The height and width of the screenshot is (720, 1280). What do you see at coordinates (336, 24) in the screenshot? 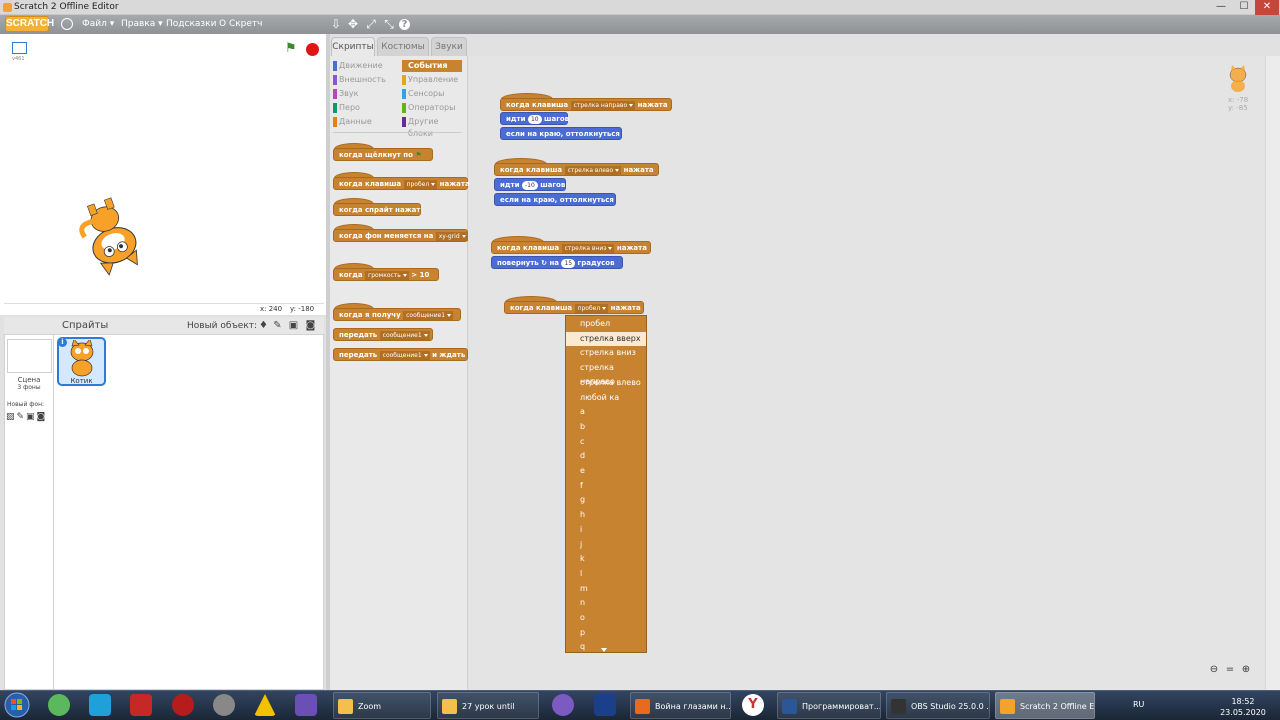
I see `duplicate-tool-icon: ⇩` at bounding box center [336, 24].